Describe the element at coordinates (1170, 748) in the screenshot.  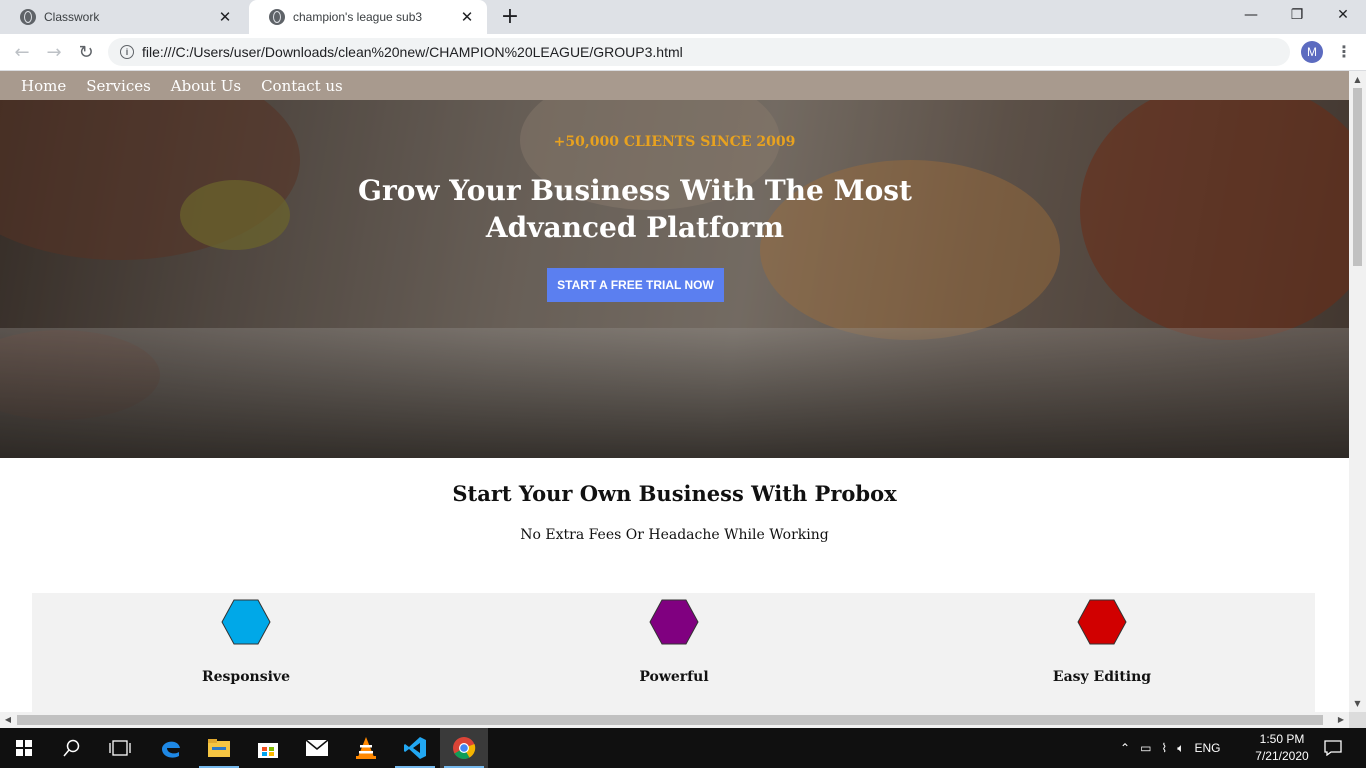
I see `system-tray: ⌃ ▭ ⌇ 🔈︎ ENG` at that location.